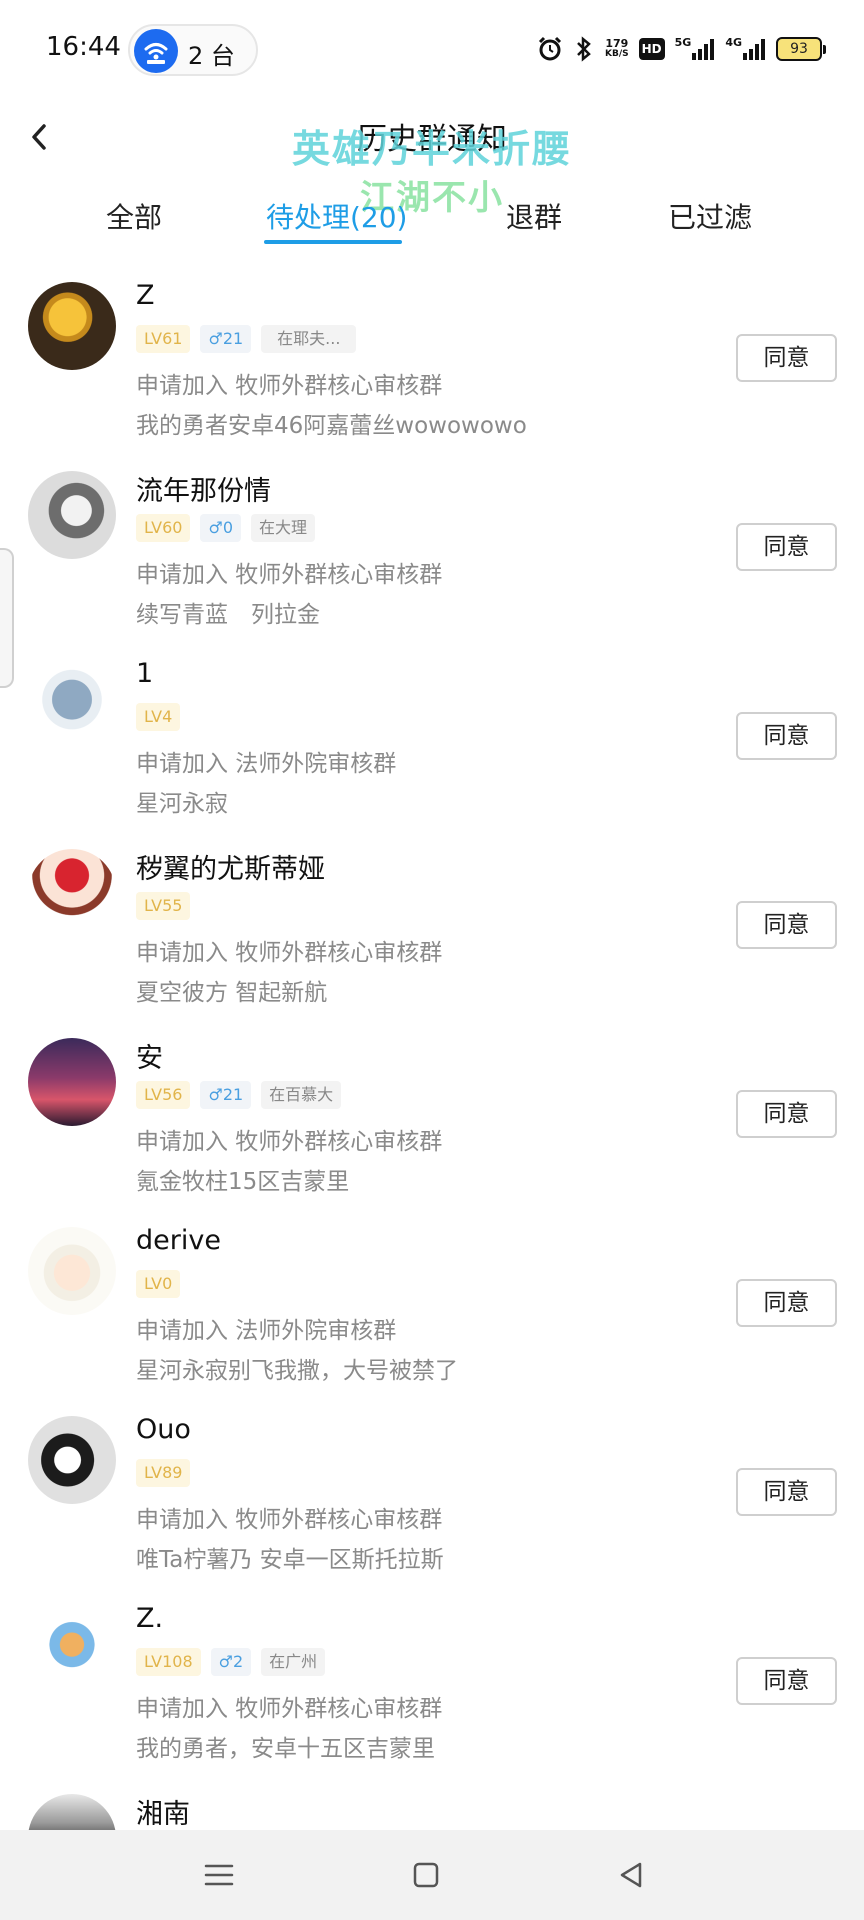 Image resolution: width=864 pixels, height=1920 pixels. I want to click on triangle-back-icon, so click(631, 1875).